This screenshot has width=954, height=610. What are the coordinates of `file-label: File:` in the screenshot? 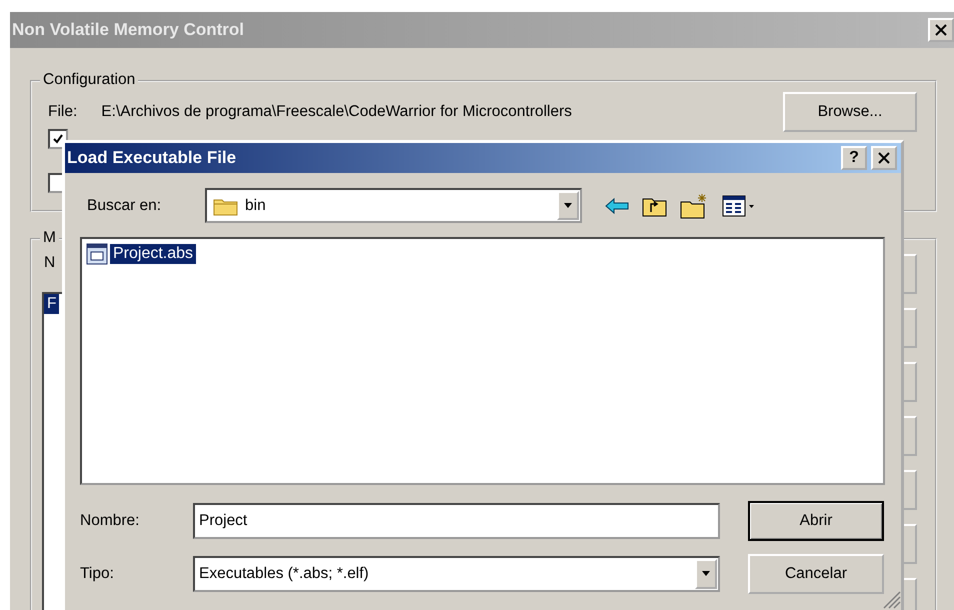 It's located at (63, 112).